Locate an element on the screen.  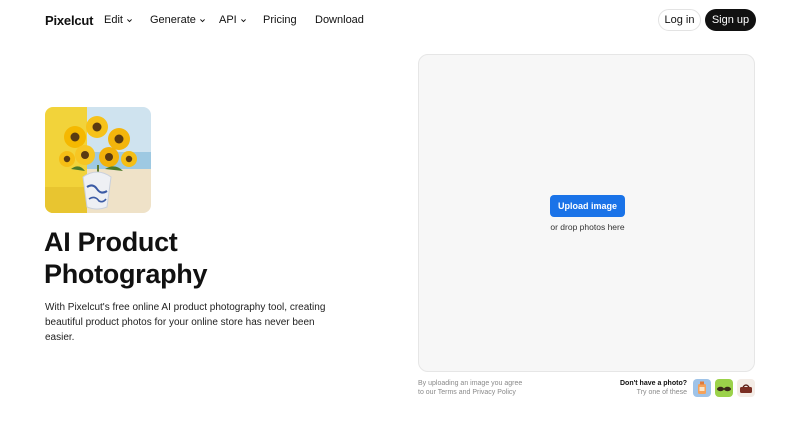
nav-item-edit: Edit is located at coordinates (118, 20).